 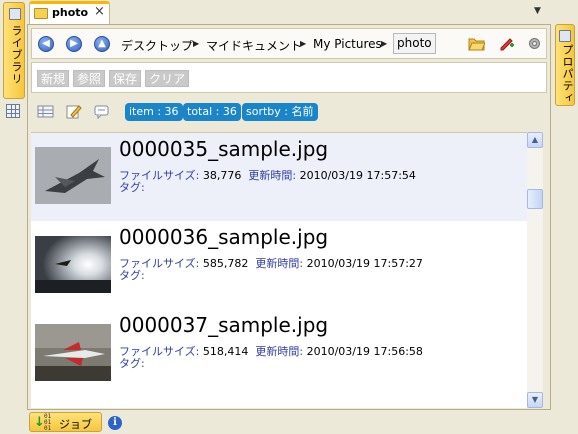 What do you see at coordinates (53, 78) in the screenshot?
I see `new-button: 新規` at bounding box center [53, 78].